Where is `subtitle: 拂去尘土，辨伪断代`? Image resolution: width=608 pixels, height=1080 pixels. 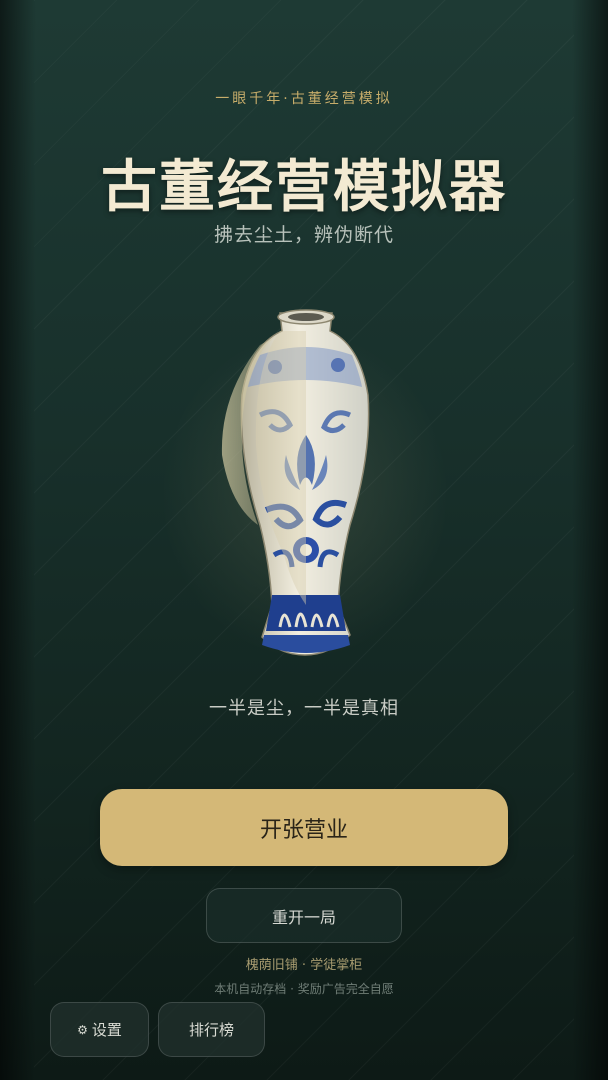
subtitle: 拂去尘土，辨伪断代 is located at coordinates (303, 235).